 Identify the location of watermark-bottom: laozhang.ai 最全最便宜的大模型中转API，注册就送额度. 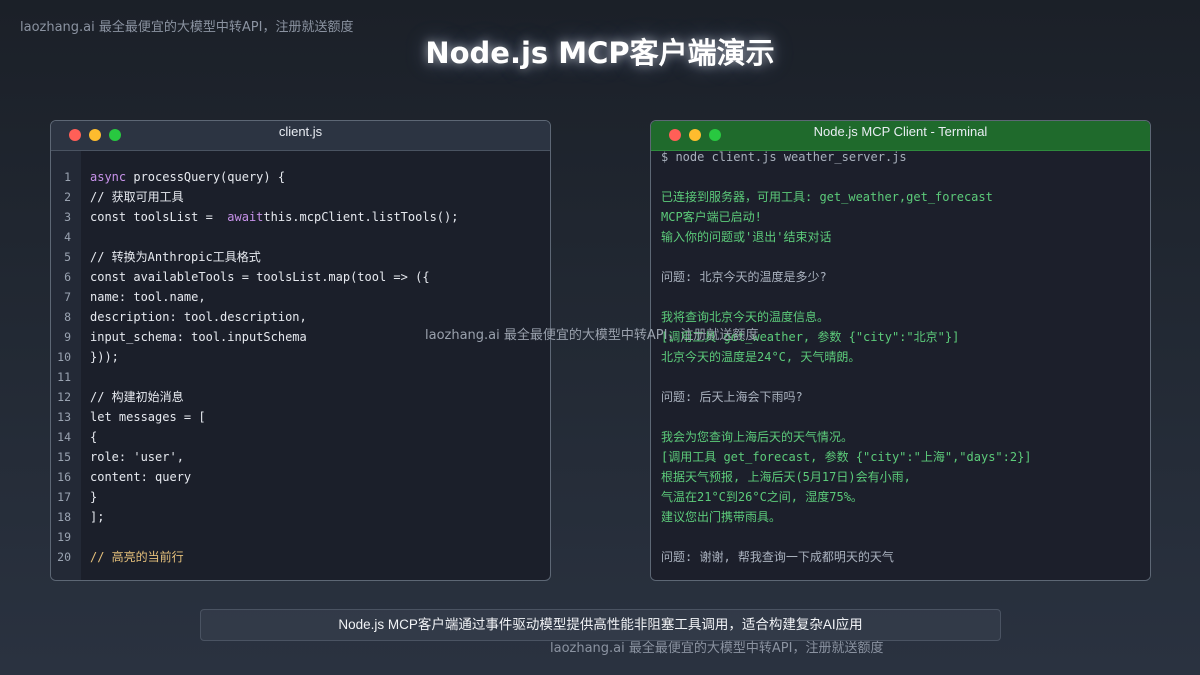
(717, 648).